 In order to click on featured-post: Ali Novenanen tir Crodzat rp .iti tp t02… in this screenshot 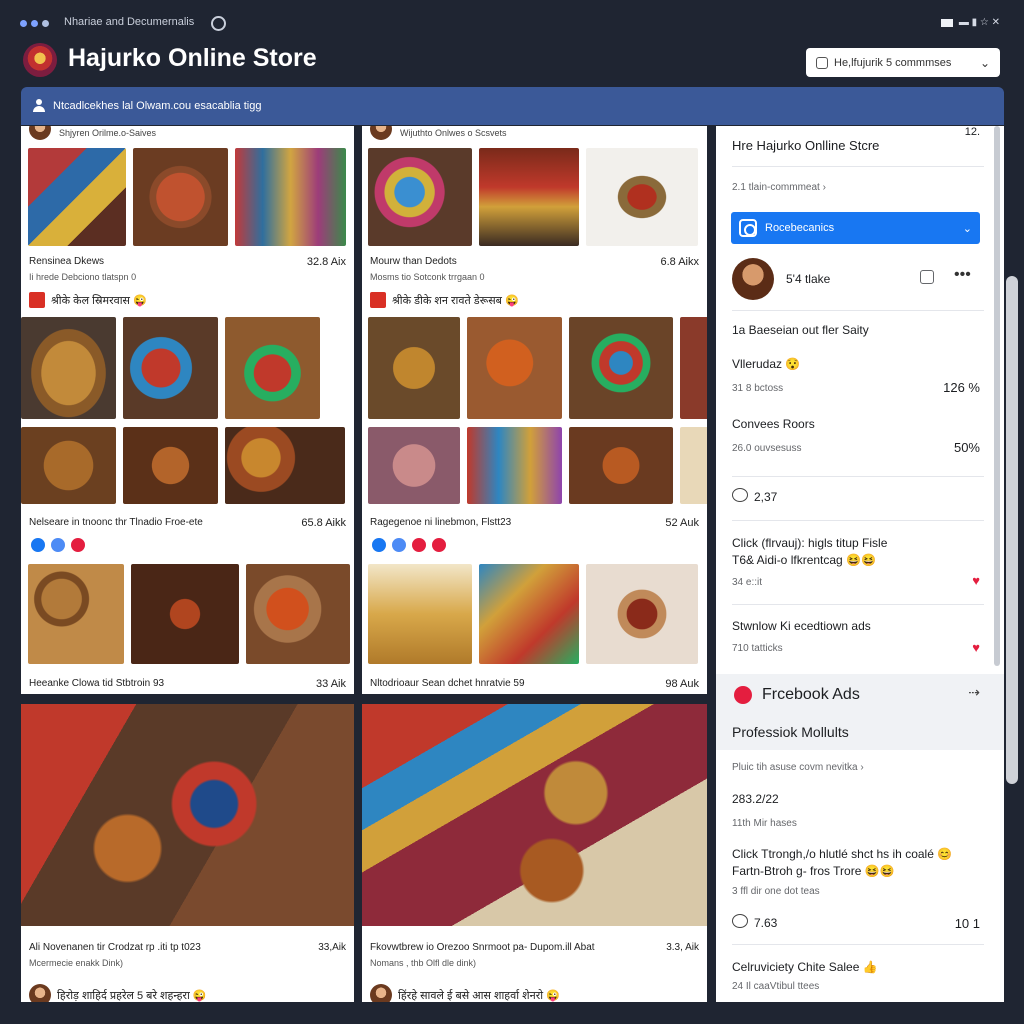, I will do `click(187, 853)`.